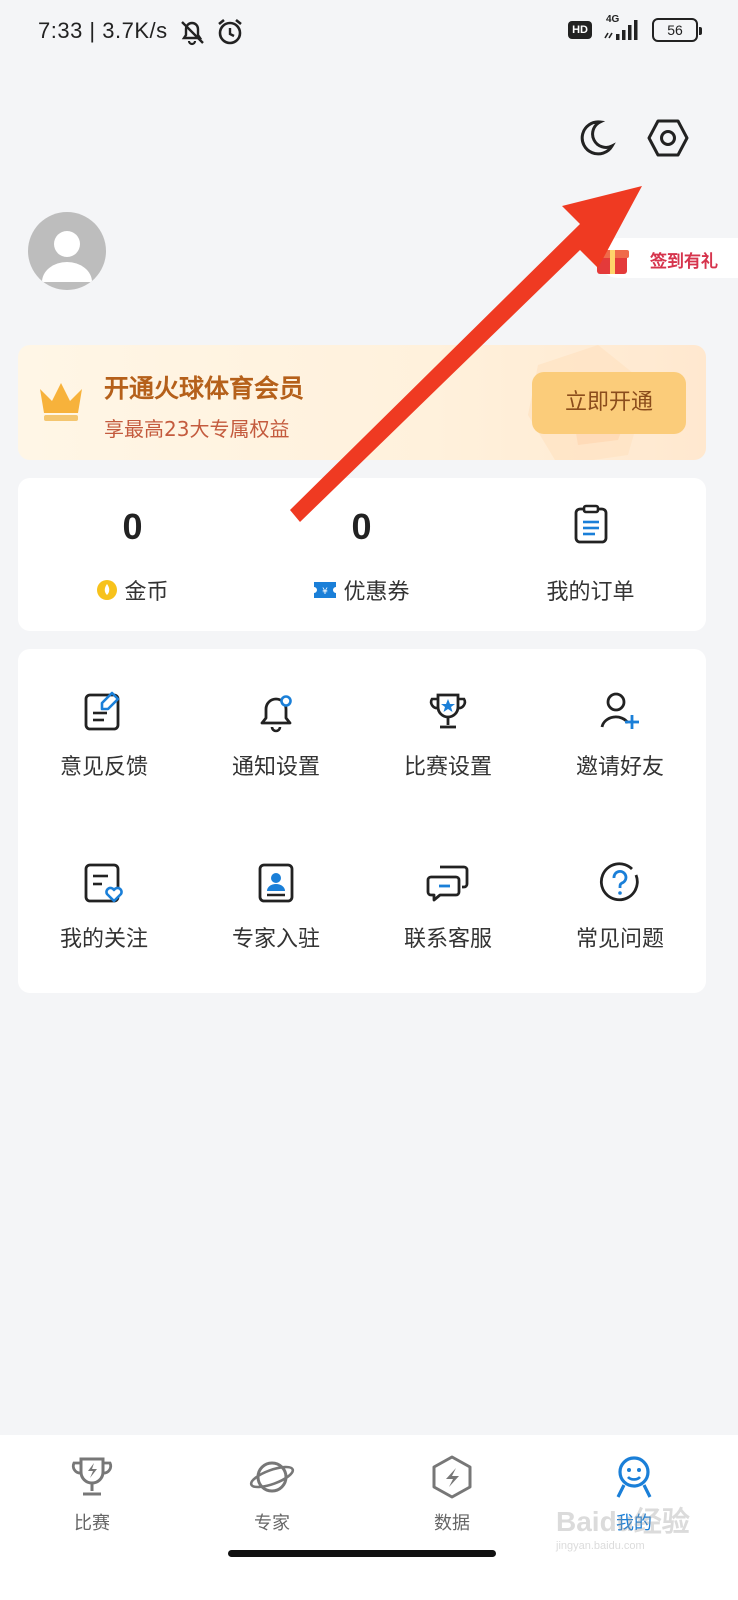 The height and width of the screenshot is (1600, 738). Describe the element at coordinates (92, 1523) in the screenshot. I see `tab-matches-label: 比赛` at that location.